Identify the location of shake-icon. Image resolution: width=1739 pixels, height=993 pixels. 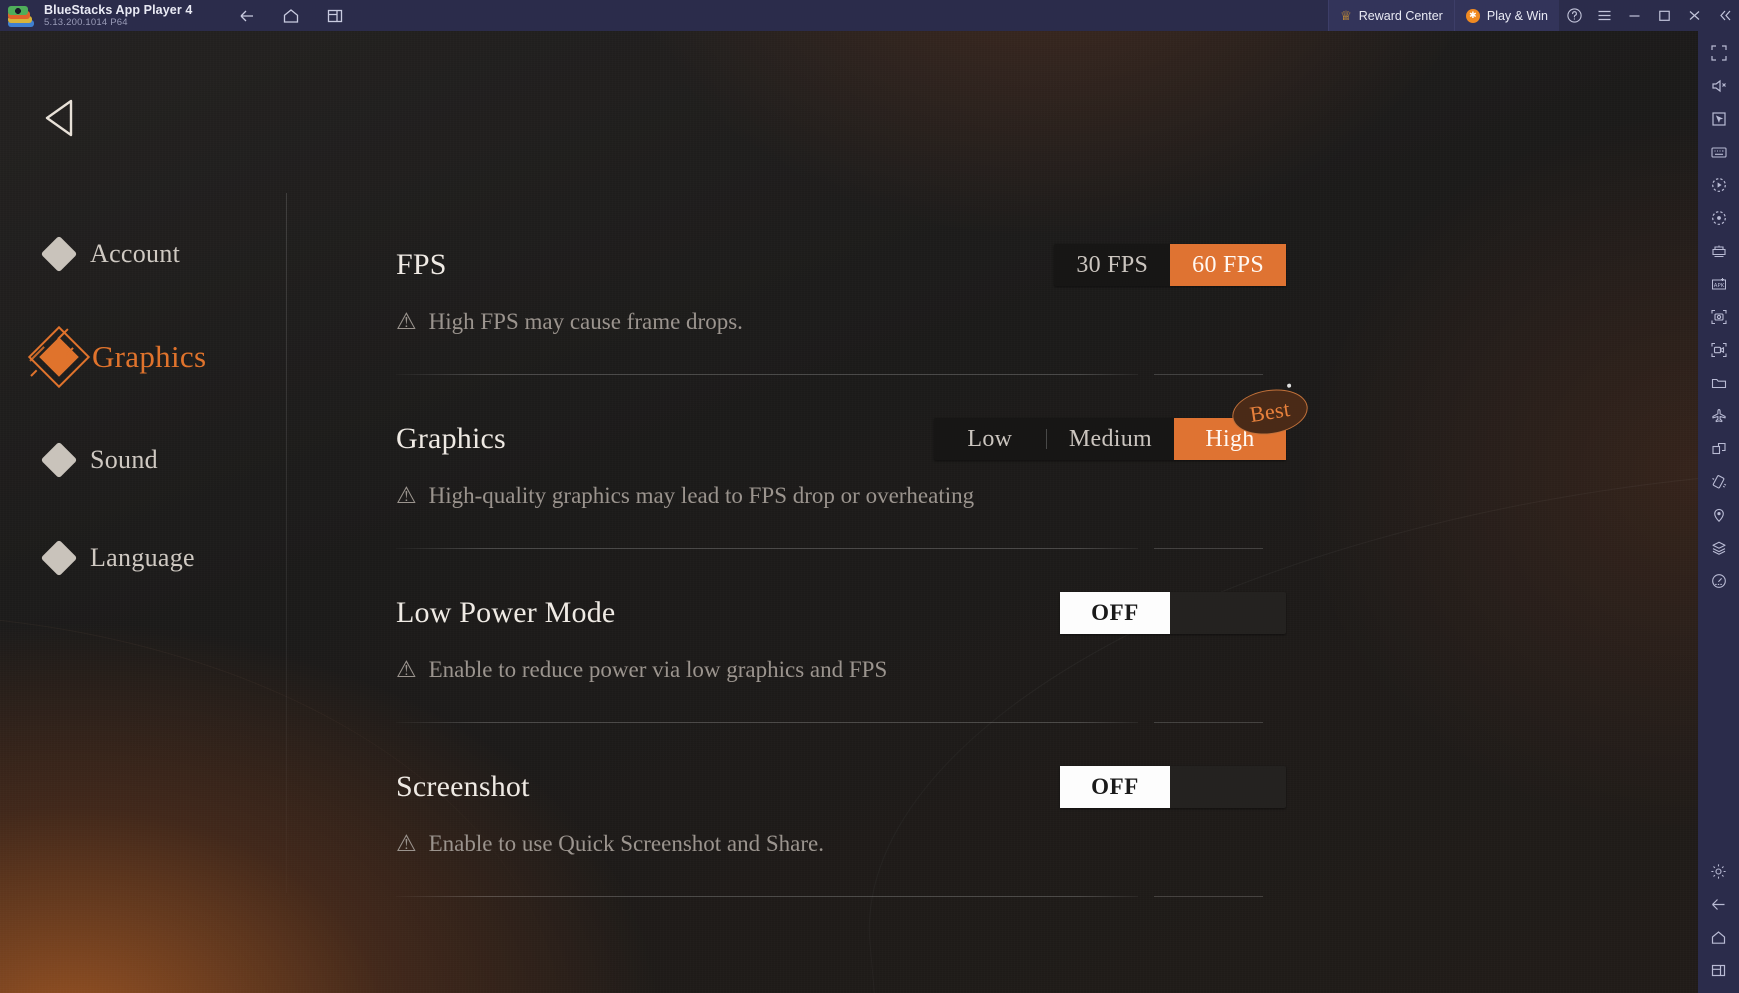
(1719, 482).